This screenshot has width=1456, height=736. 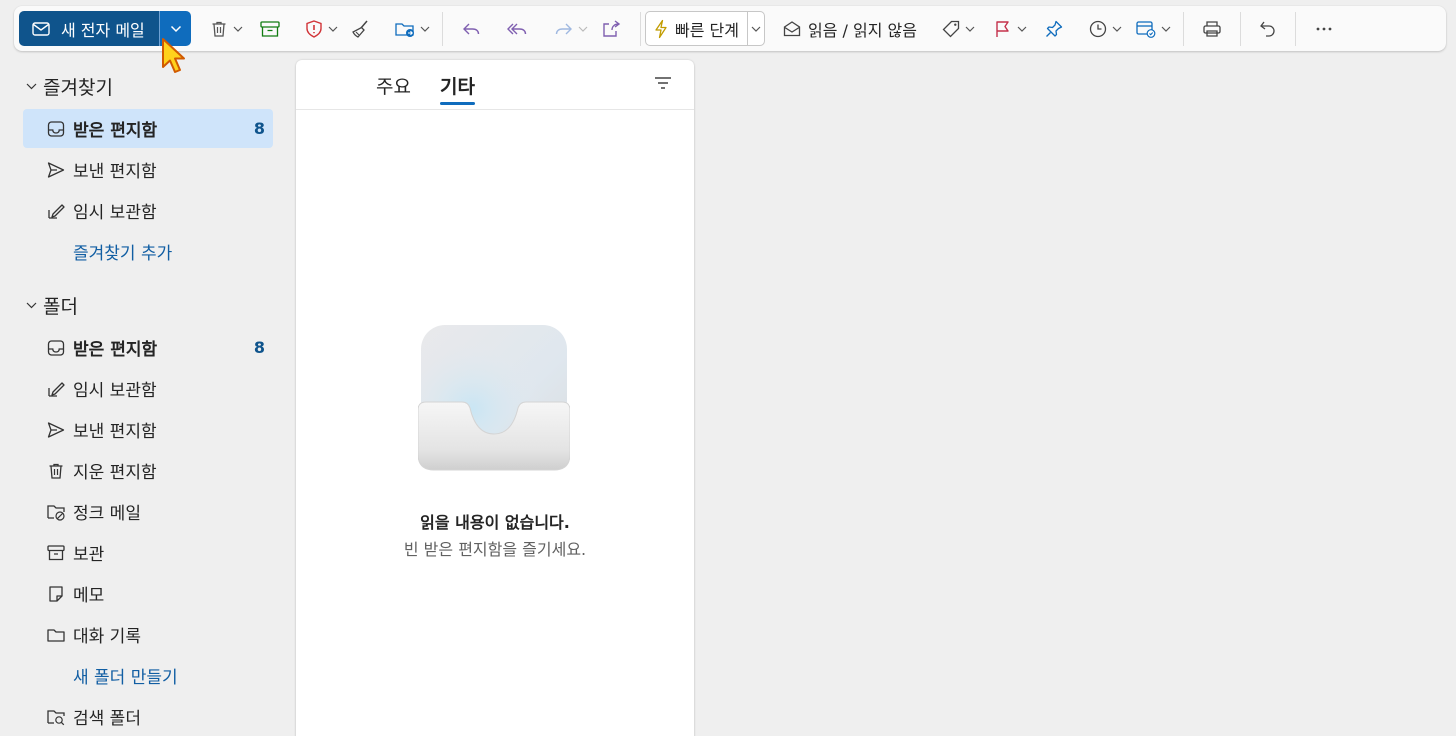 I want to click on mouse-cursor, so click(x=175, y=58).